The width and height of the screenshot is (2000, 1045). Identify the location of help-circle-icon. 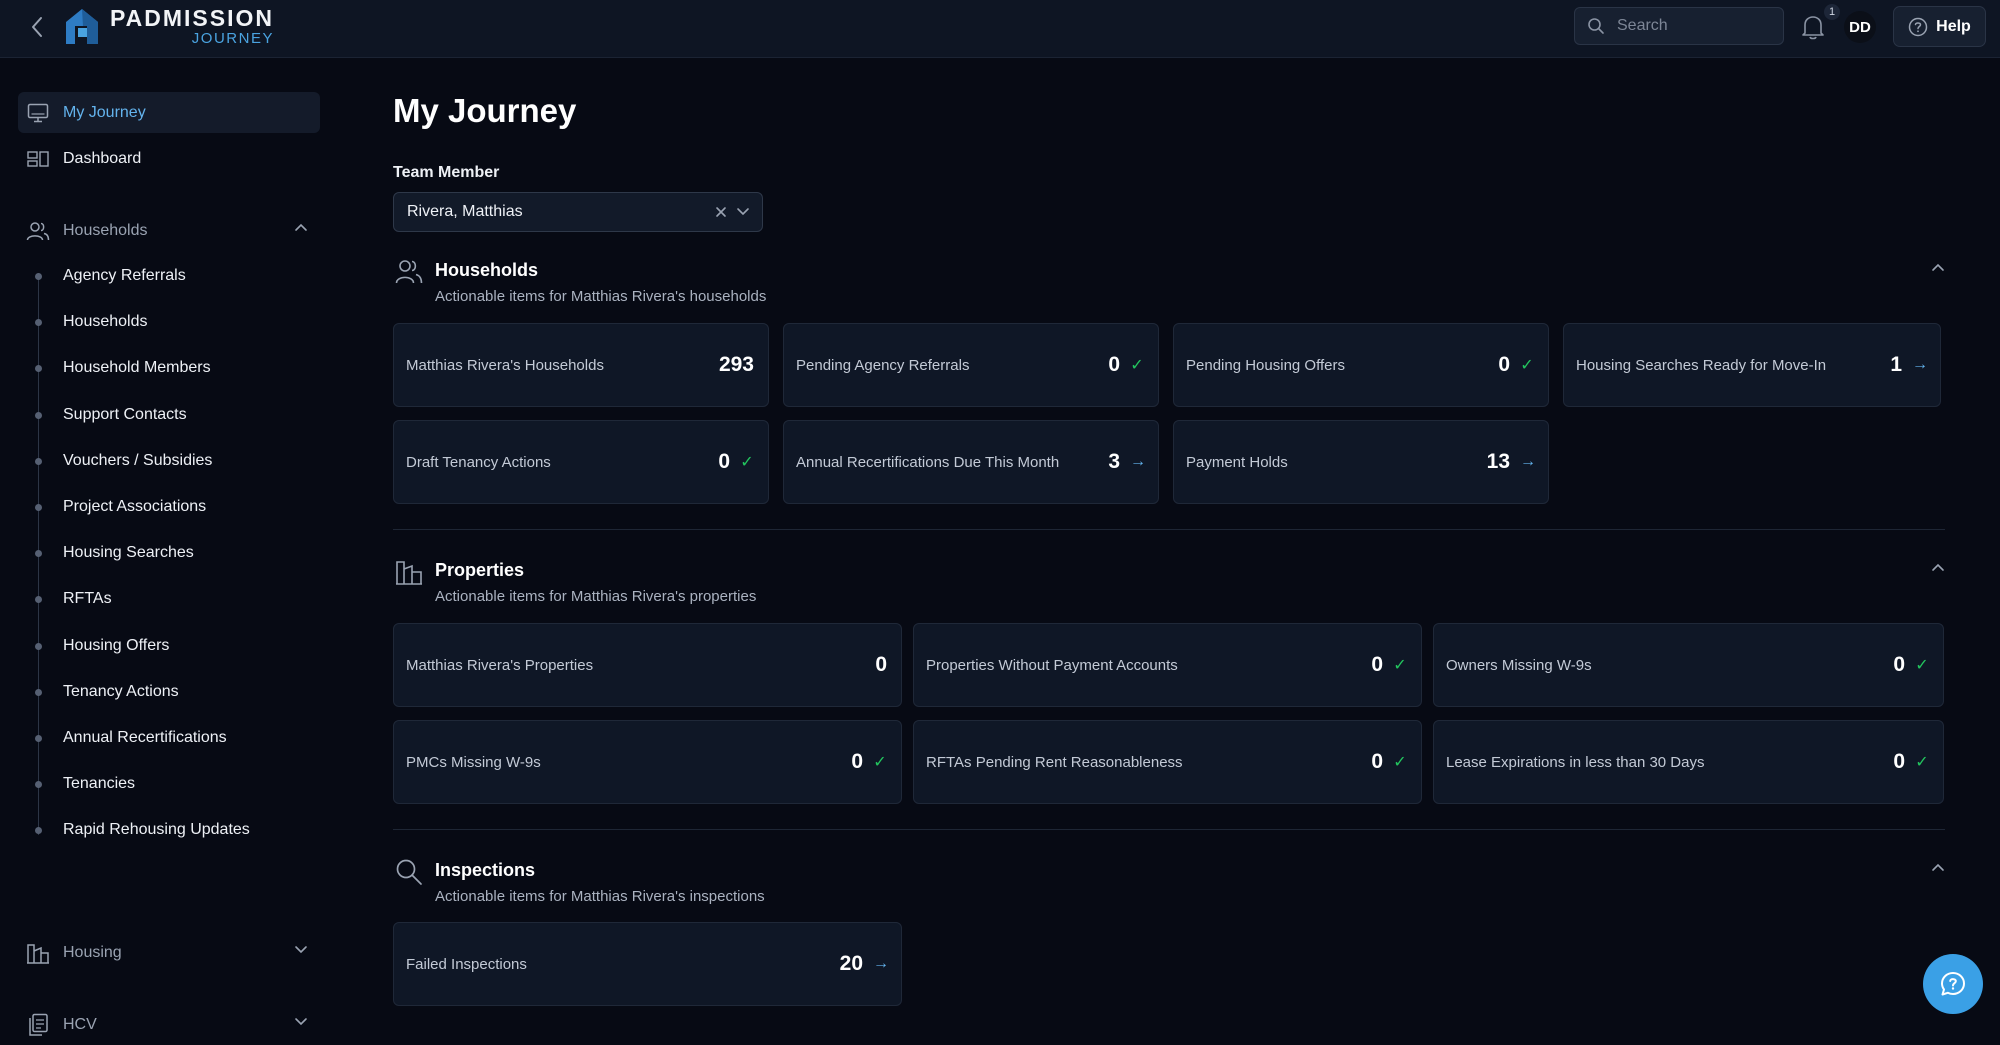
(1918, 26).